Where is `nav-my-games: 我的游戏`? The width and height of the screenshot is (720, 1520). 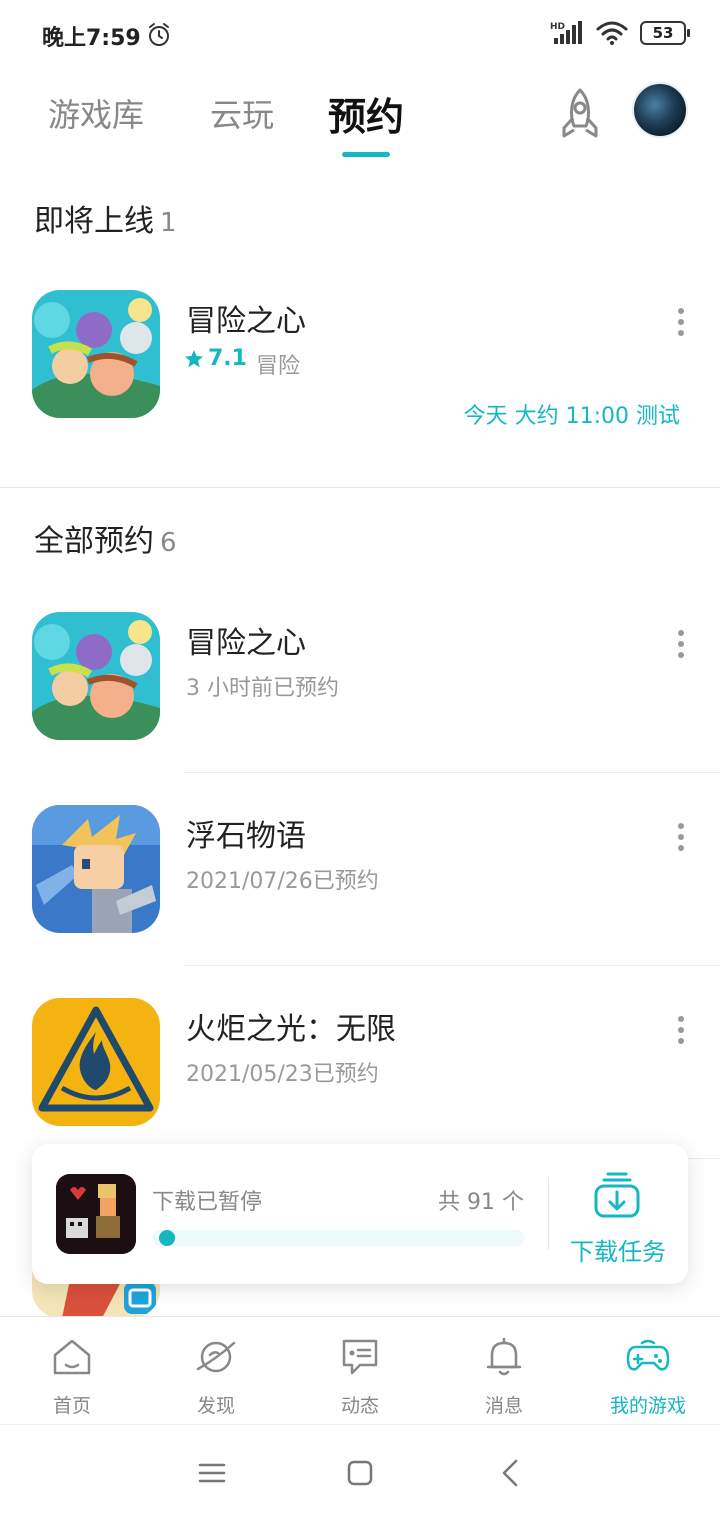
nav-my-games: 我的游戏 is located at coordinates (648, 1371).